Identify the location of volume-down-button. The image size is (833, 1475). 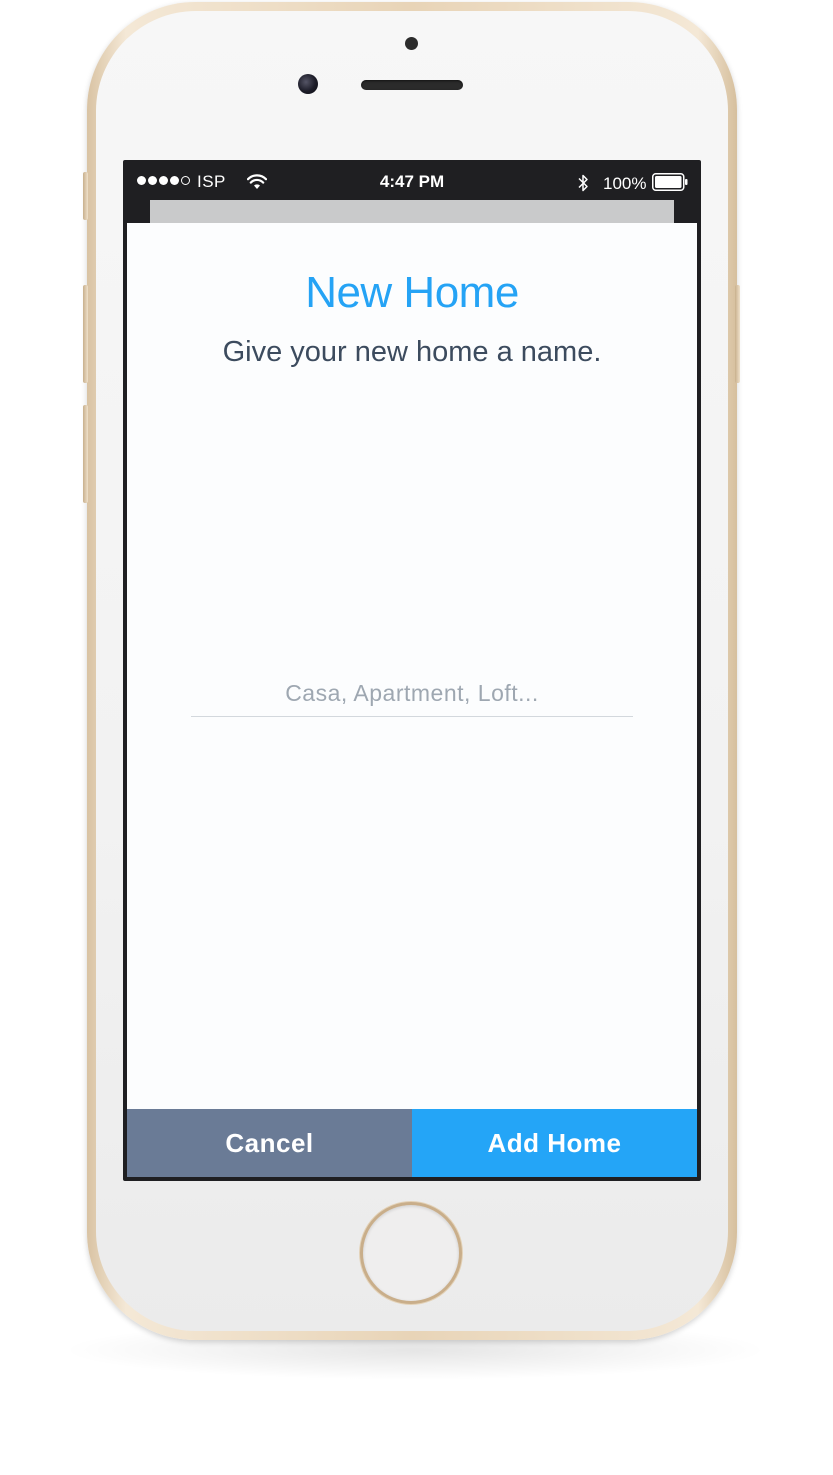
(85, 454).